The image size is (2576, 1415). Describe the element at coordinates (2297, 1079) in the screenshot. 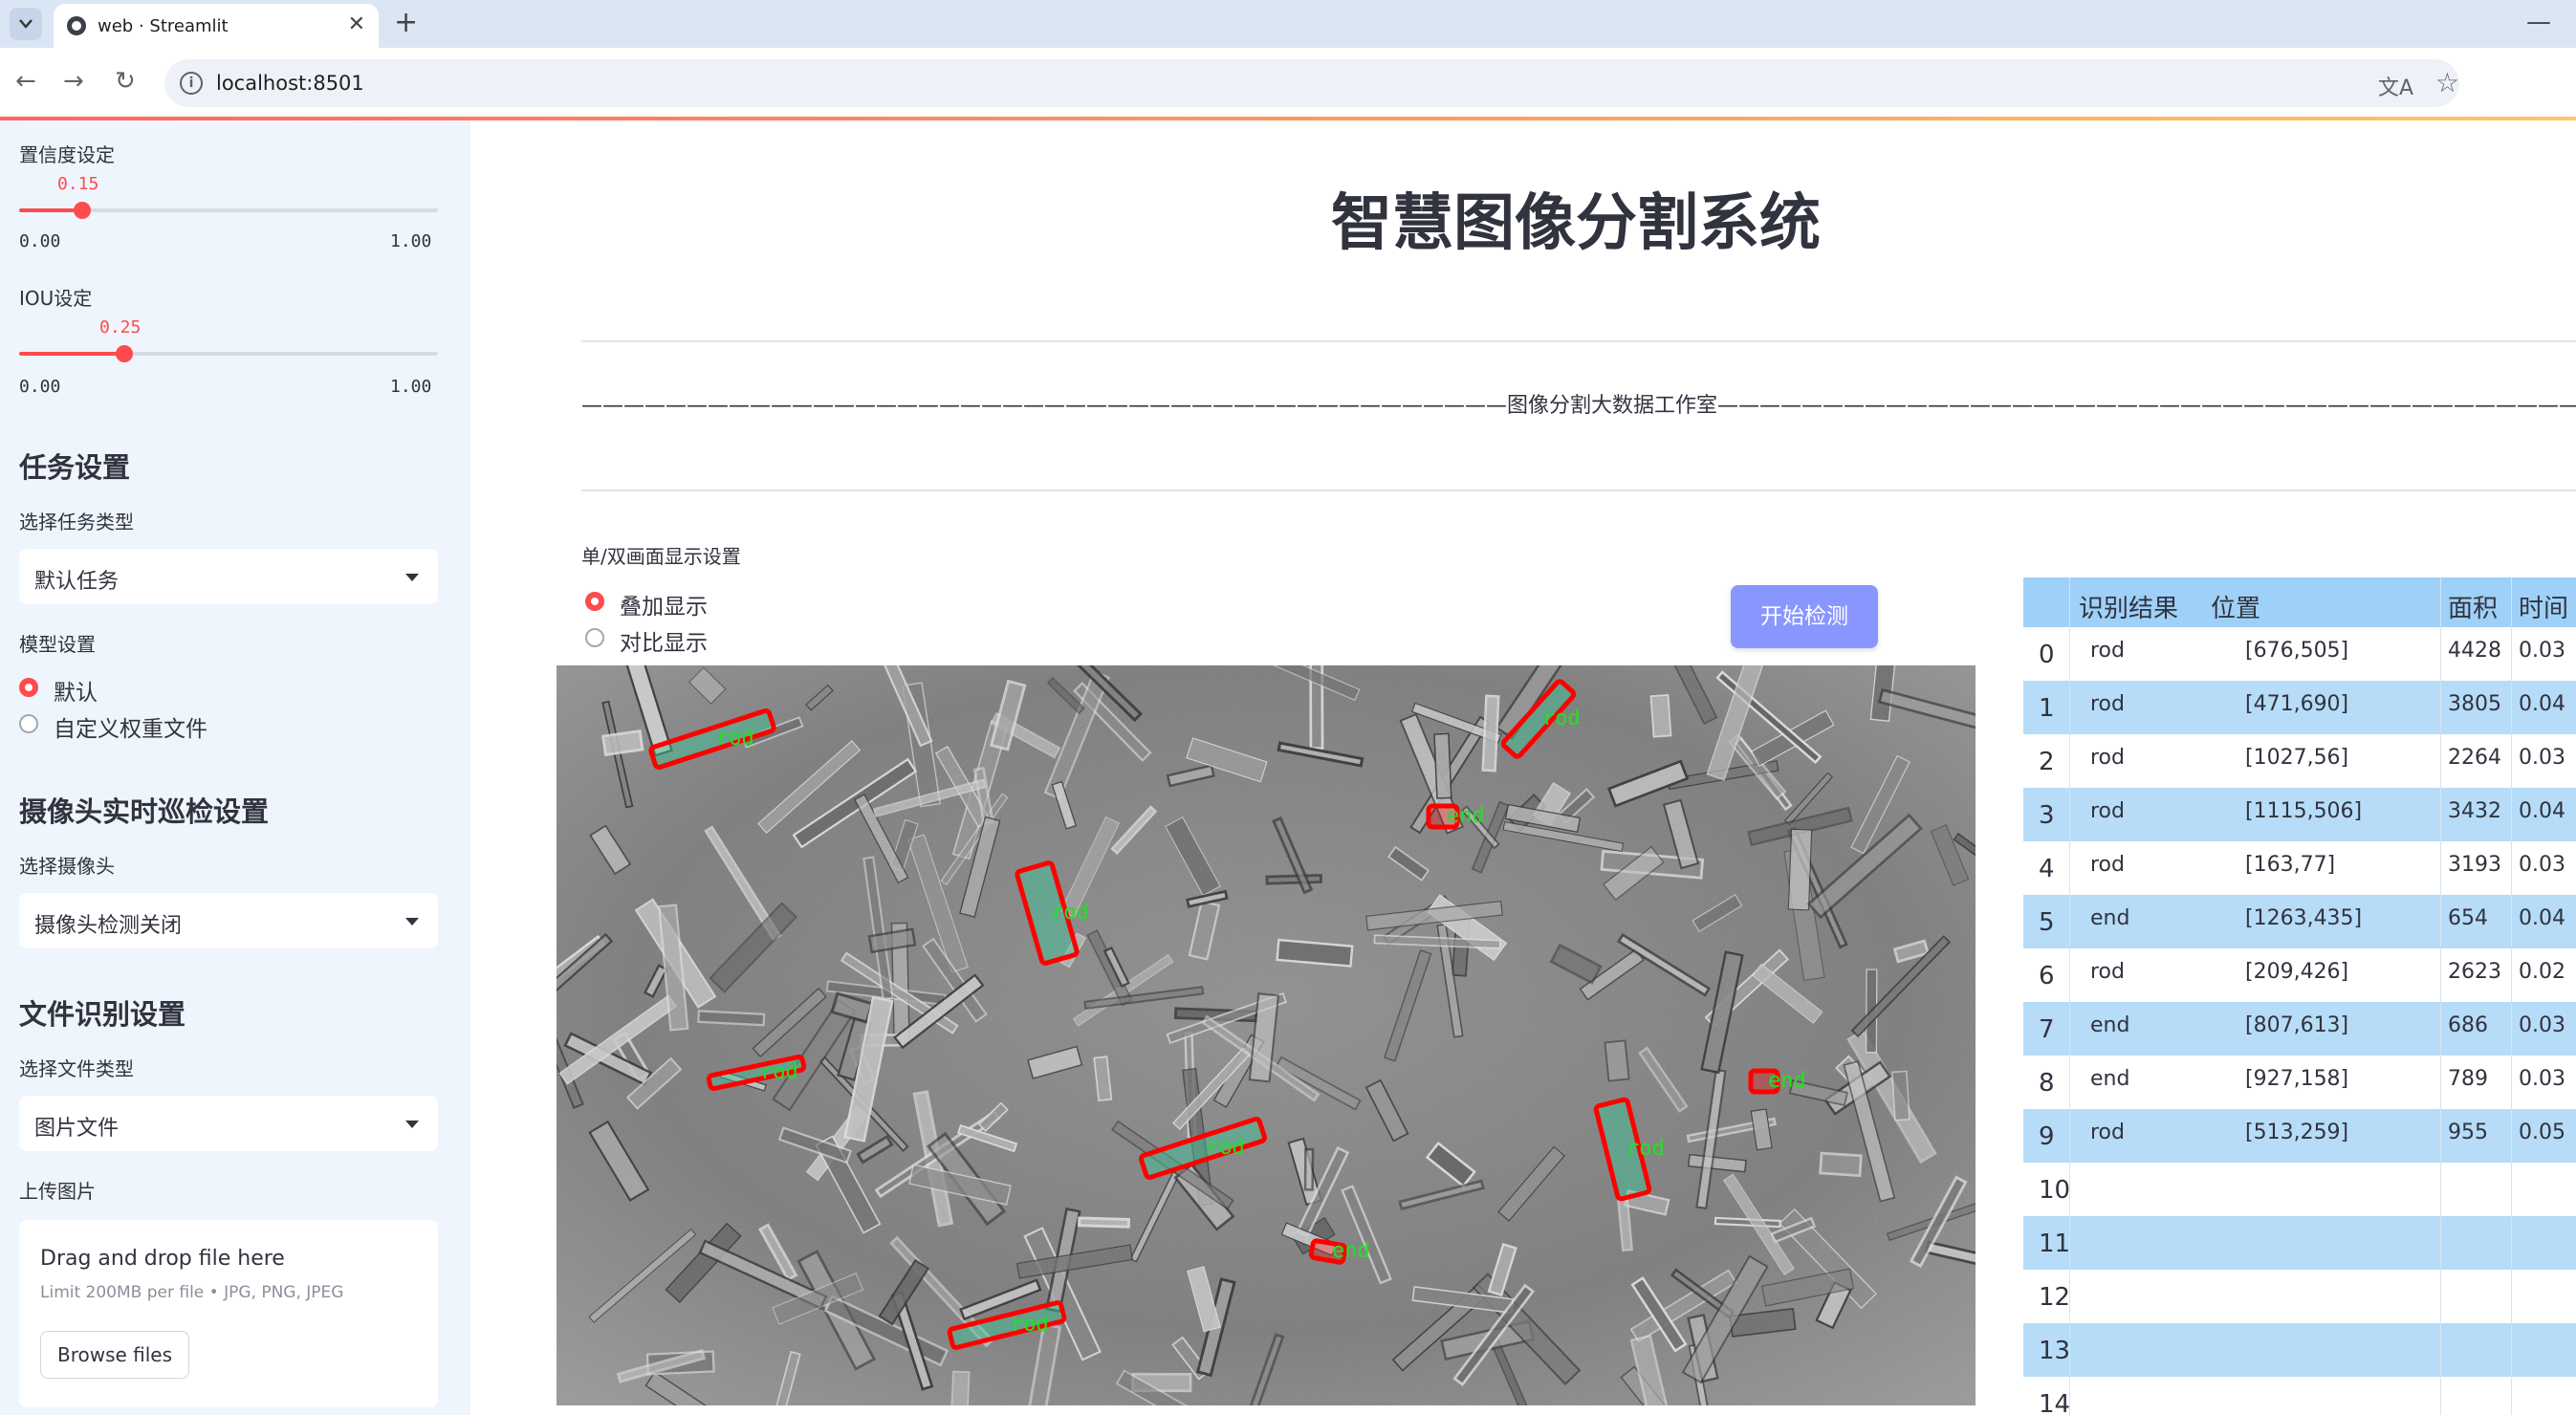

I see `cell-position: [927,158]` at that location.